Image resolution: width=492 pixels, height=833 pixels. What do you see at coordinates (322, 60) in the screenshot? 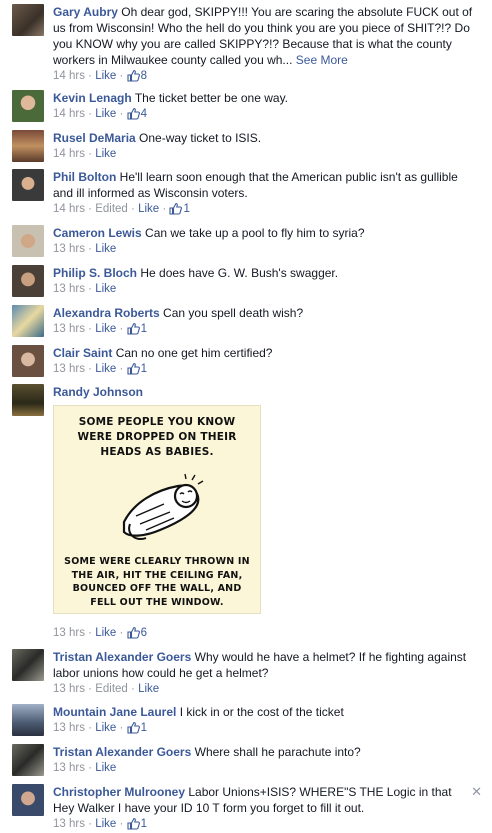
I see `see-more-link: See More` at bounding box center [322, 60].